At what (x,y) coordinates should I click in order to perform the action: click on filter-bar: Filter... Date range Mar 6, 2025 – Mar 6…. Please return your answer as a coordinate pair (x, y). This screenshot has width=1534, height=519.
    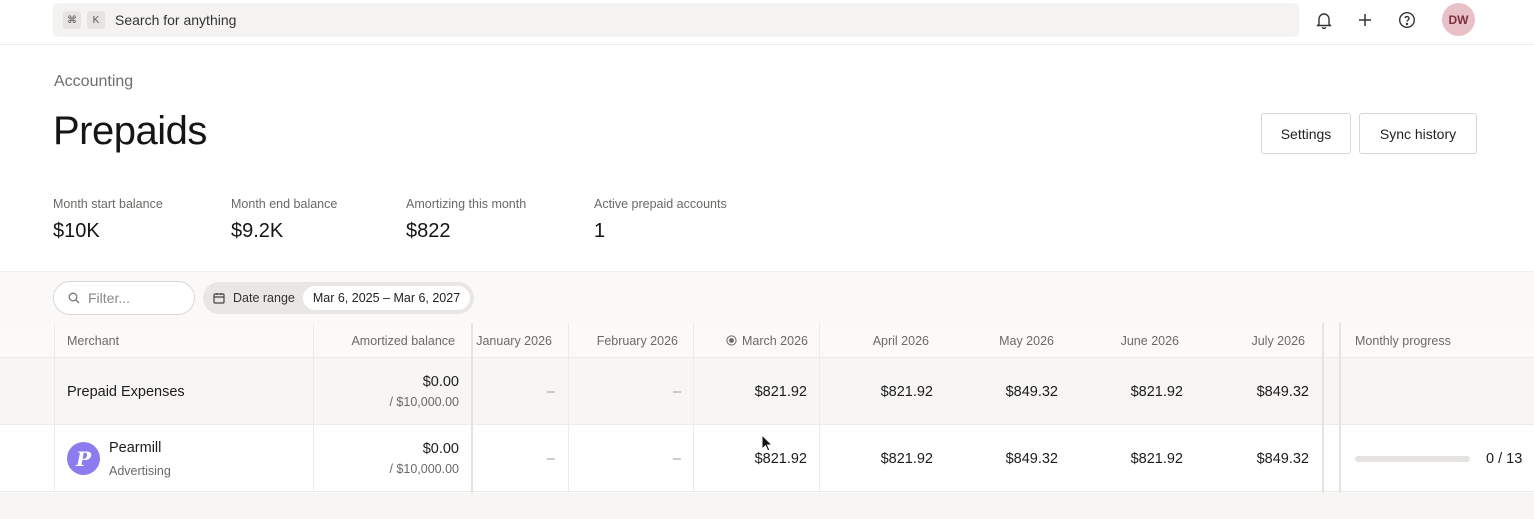
    Looking at the image, I should click on (767, 297).